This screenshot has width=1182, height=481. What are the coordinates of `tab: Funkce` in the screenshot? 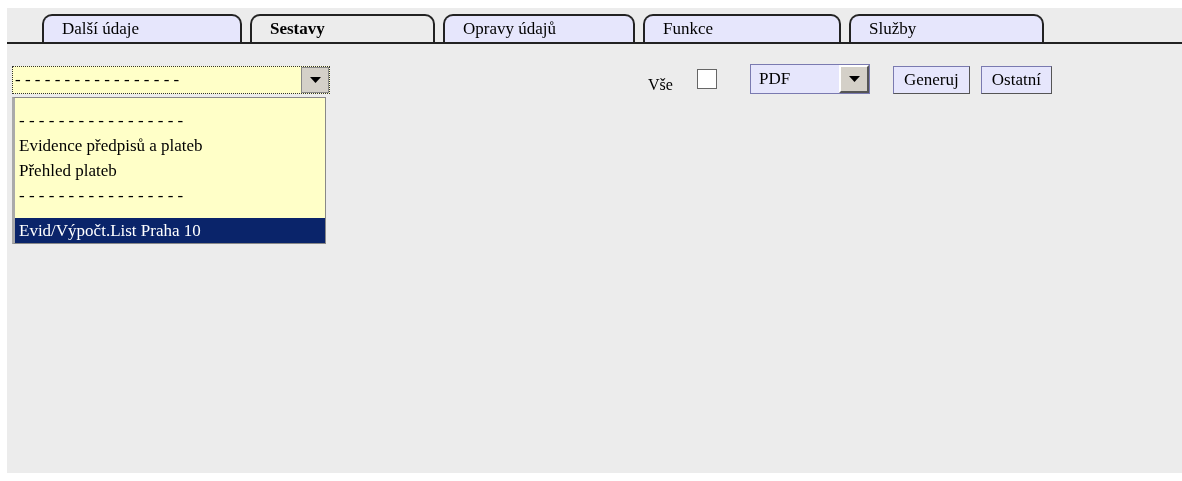 It's located at (742, 28).